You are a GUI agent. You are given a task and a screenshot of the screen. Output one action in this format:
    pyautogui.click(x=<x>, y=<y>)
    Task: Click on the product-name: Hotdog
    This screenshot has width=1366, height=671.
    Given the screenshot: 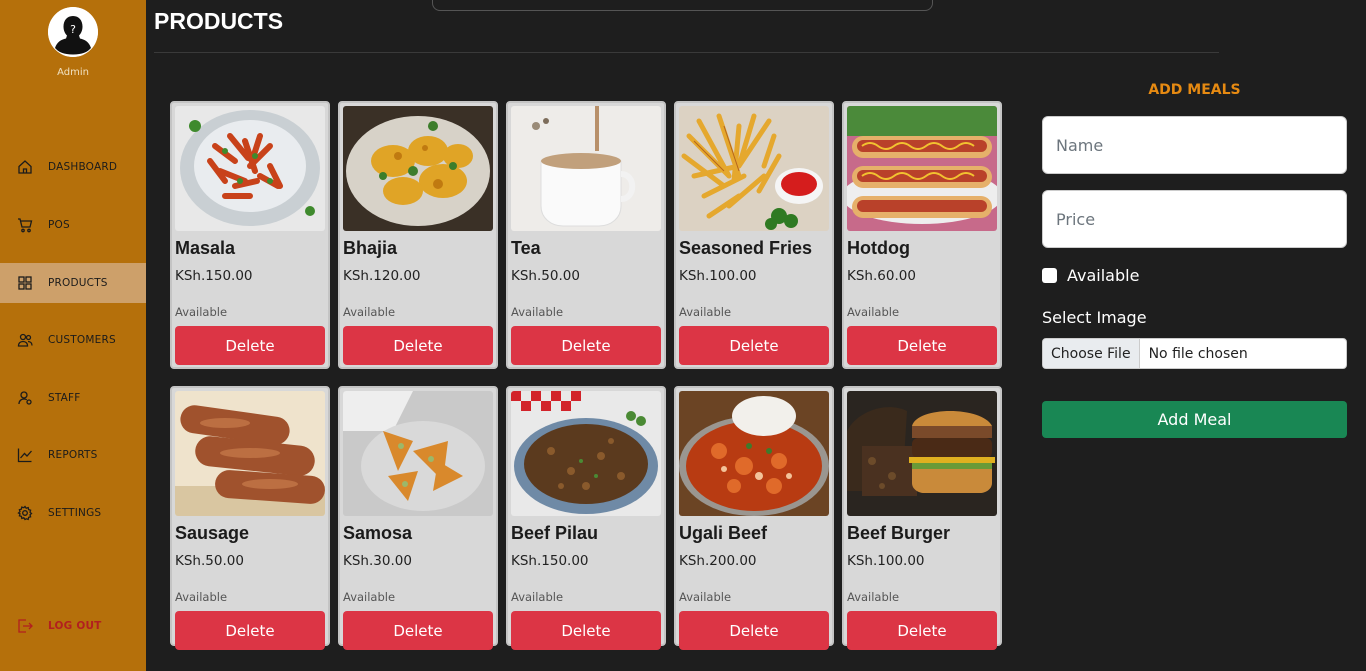 What is the action you would take?
    pyautogui.click(x=878, y=248)
    